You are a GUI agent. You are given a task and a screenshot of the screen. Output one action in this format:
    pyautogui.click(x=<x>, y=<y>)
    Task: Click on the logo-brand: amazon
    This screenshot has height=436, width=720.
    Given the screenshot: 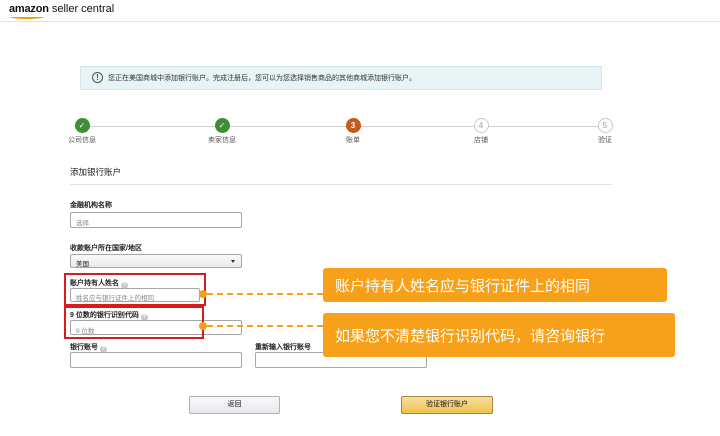 What is the action you would take?
    pyautogui.click(x=29, y=9)
    